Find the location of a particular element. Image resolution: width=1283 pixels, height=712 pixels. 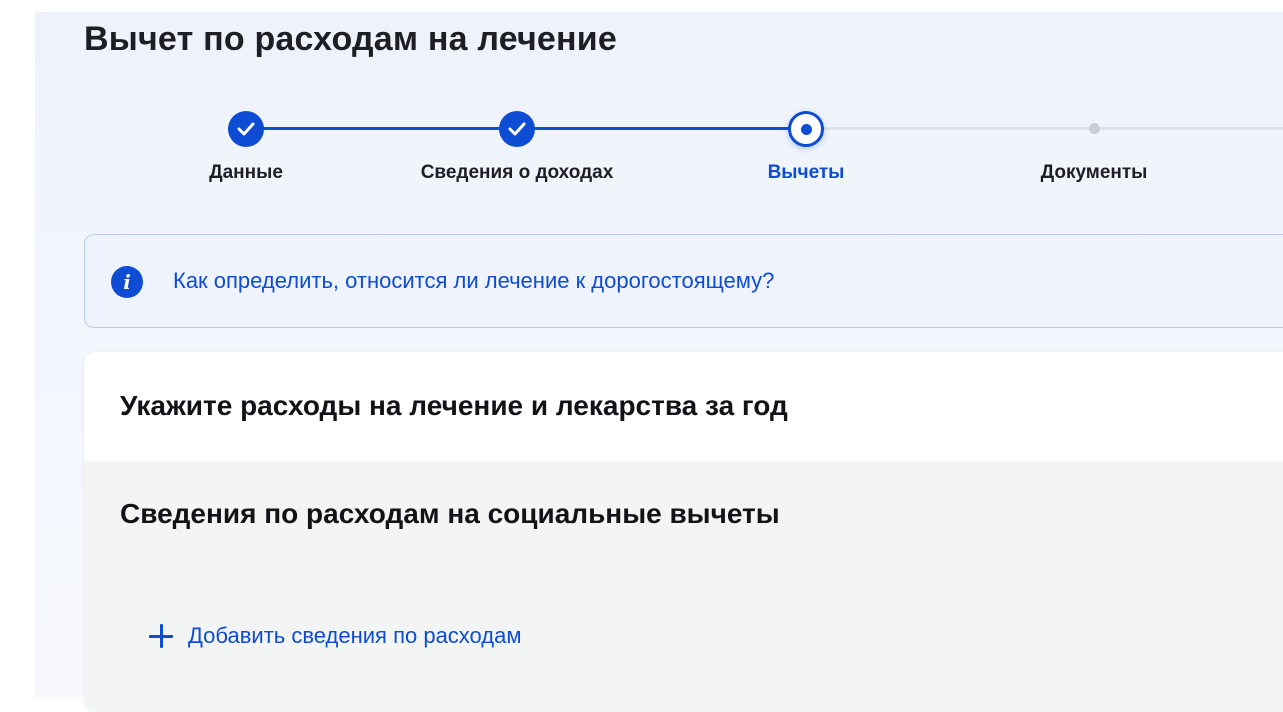

step-2-check-icon is located at coordinates (517, 129).